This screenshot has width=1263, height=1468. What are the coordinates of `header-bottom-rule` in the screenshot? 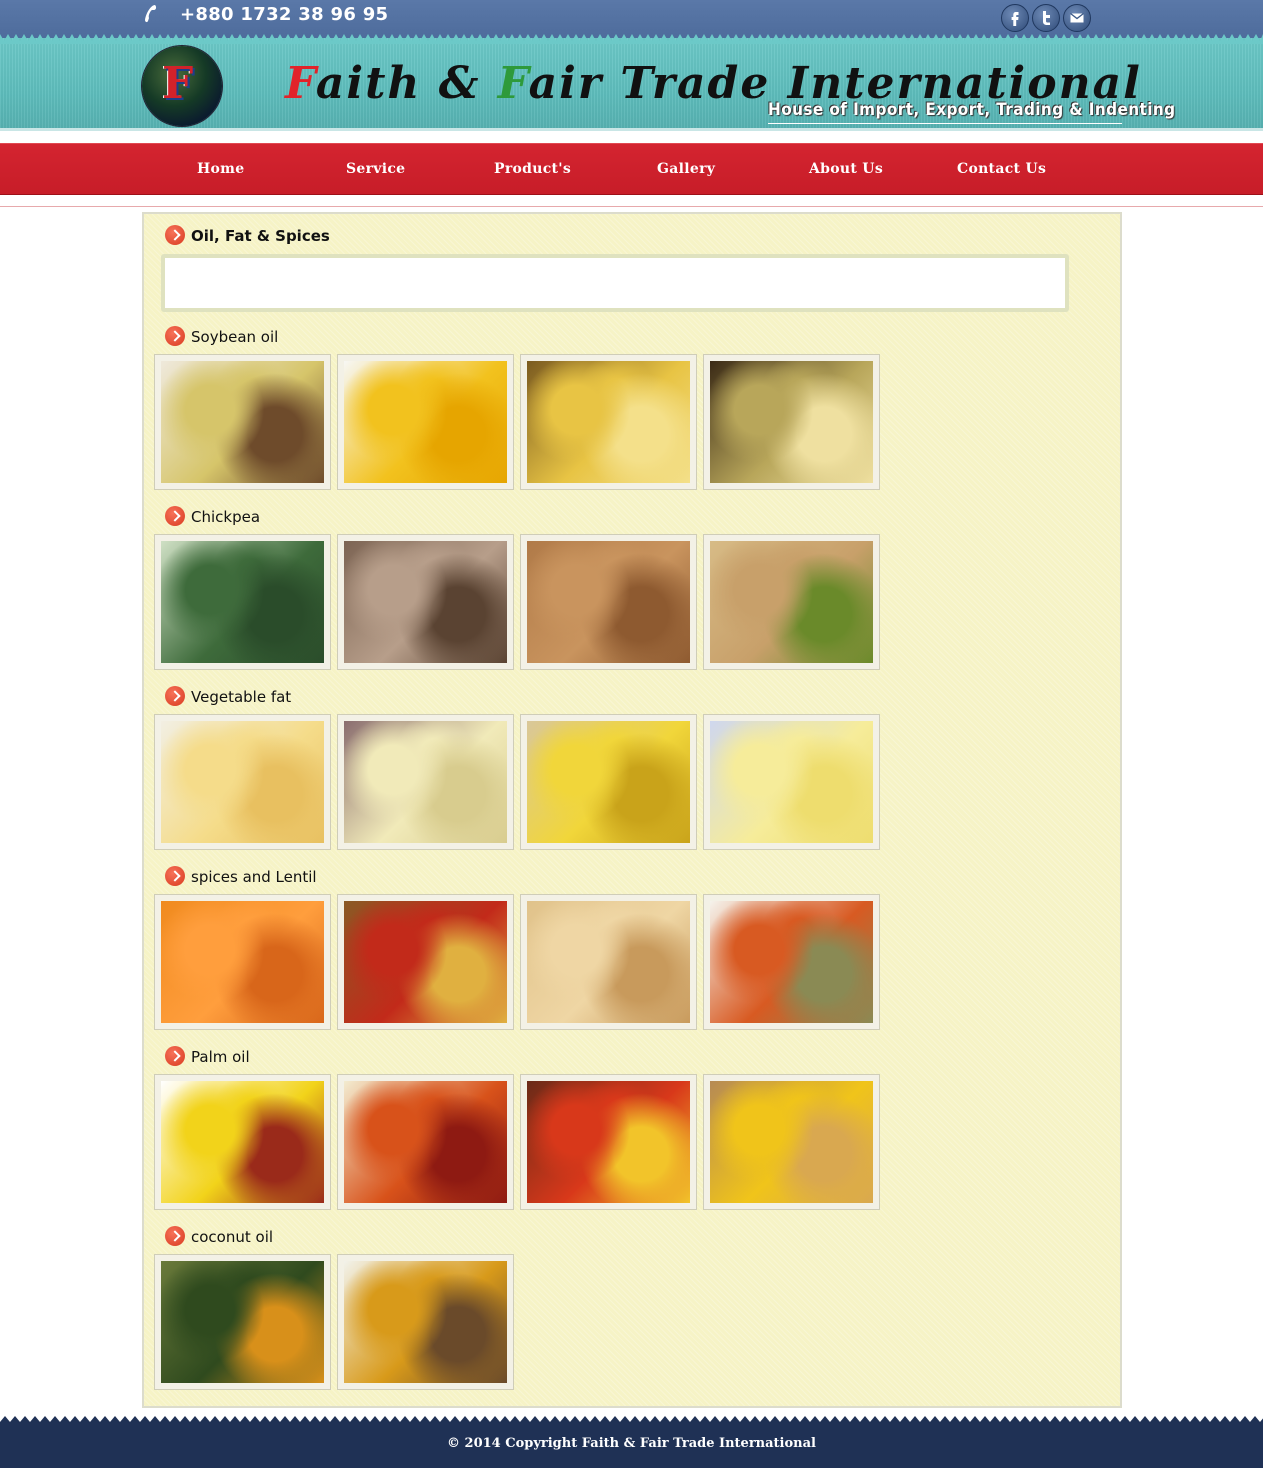 It's located at (631, 129).